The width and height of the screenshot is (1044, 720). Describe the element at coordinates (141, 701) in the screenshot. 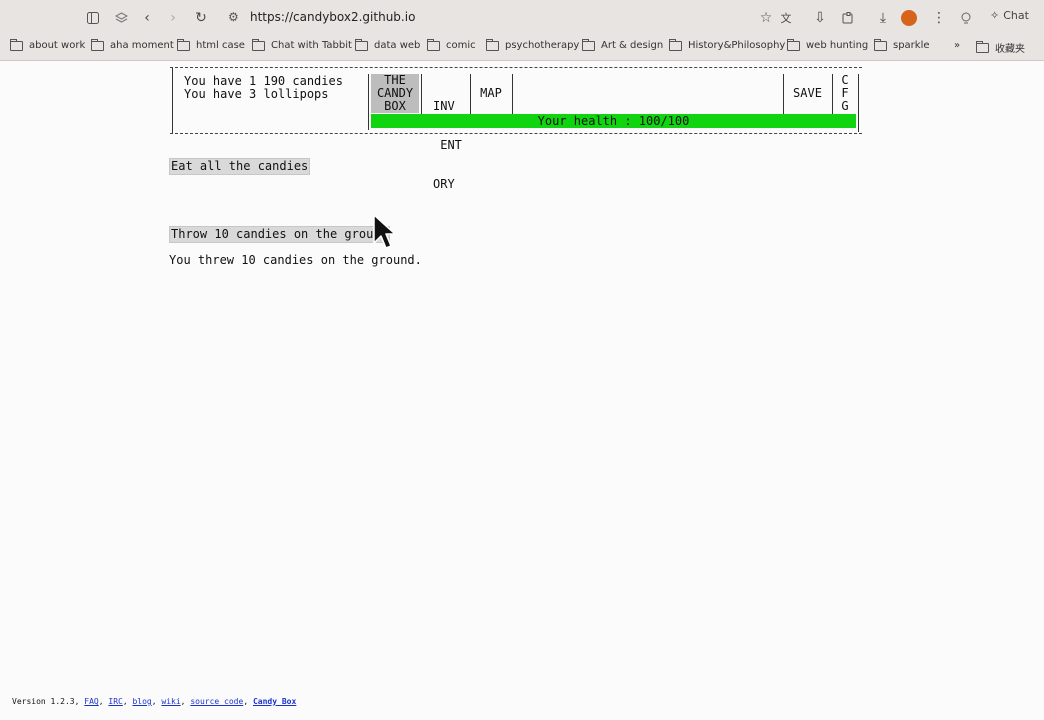

I see `blog-link: blog` at that location.